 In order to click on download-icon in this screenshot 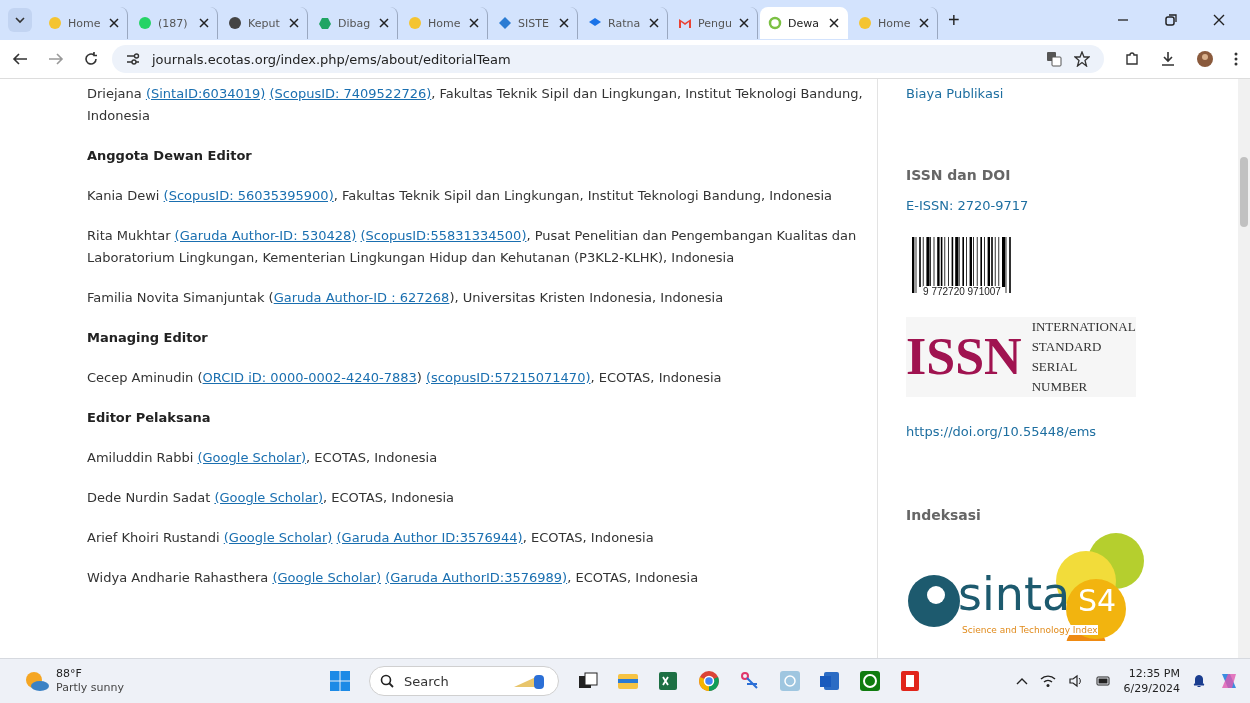, I will do `click(1168, 59)`.